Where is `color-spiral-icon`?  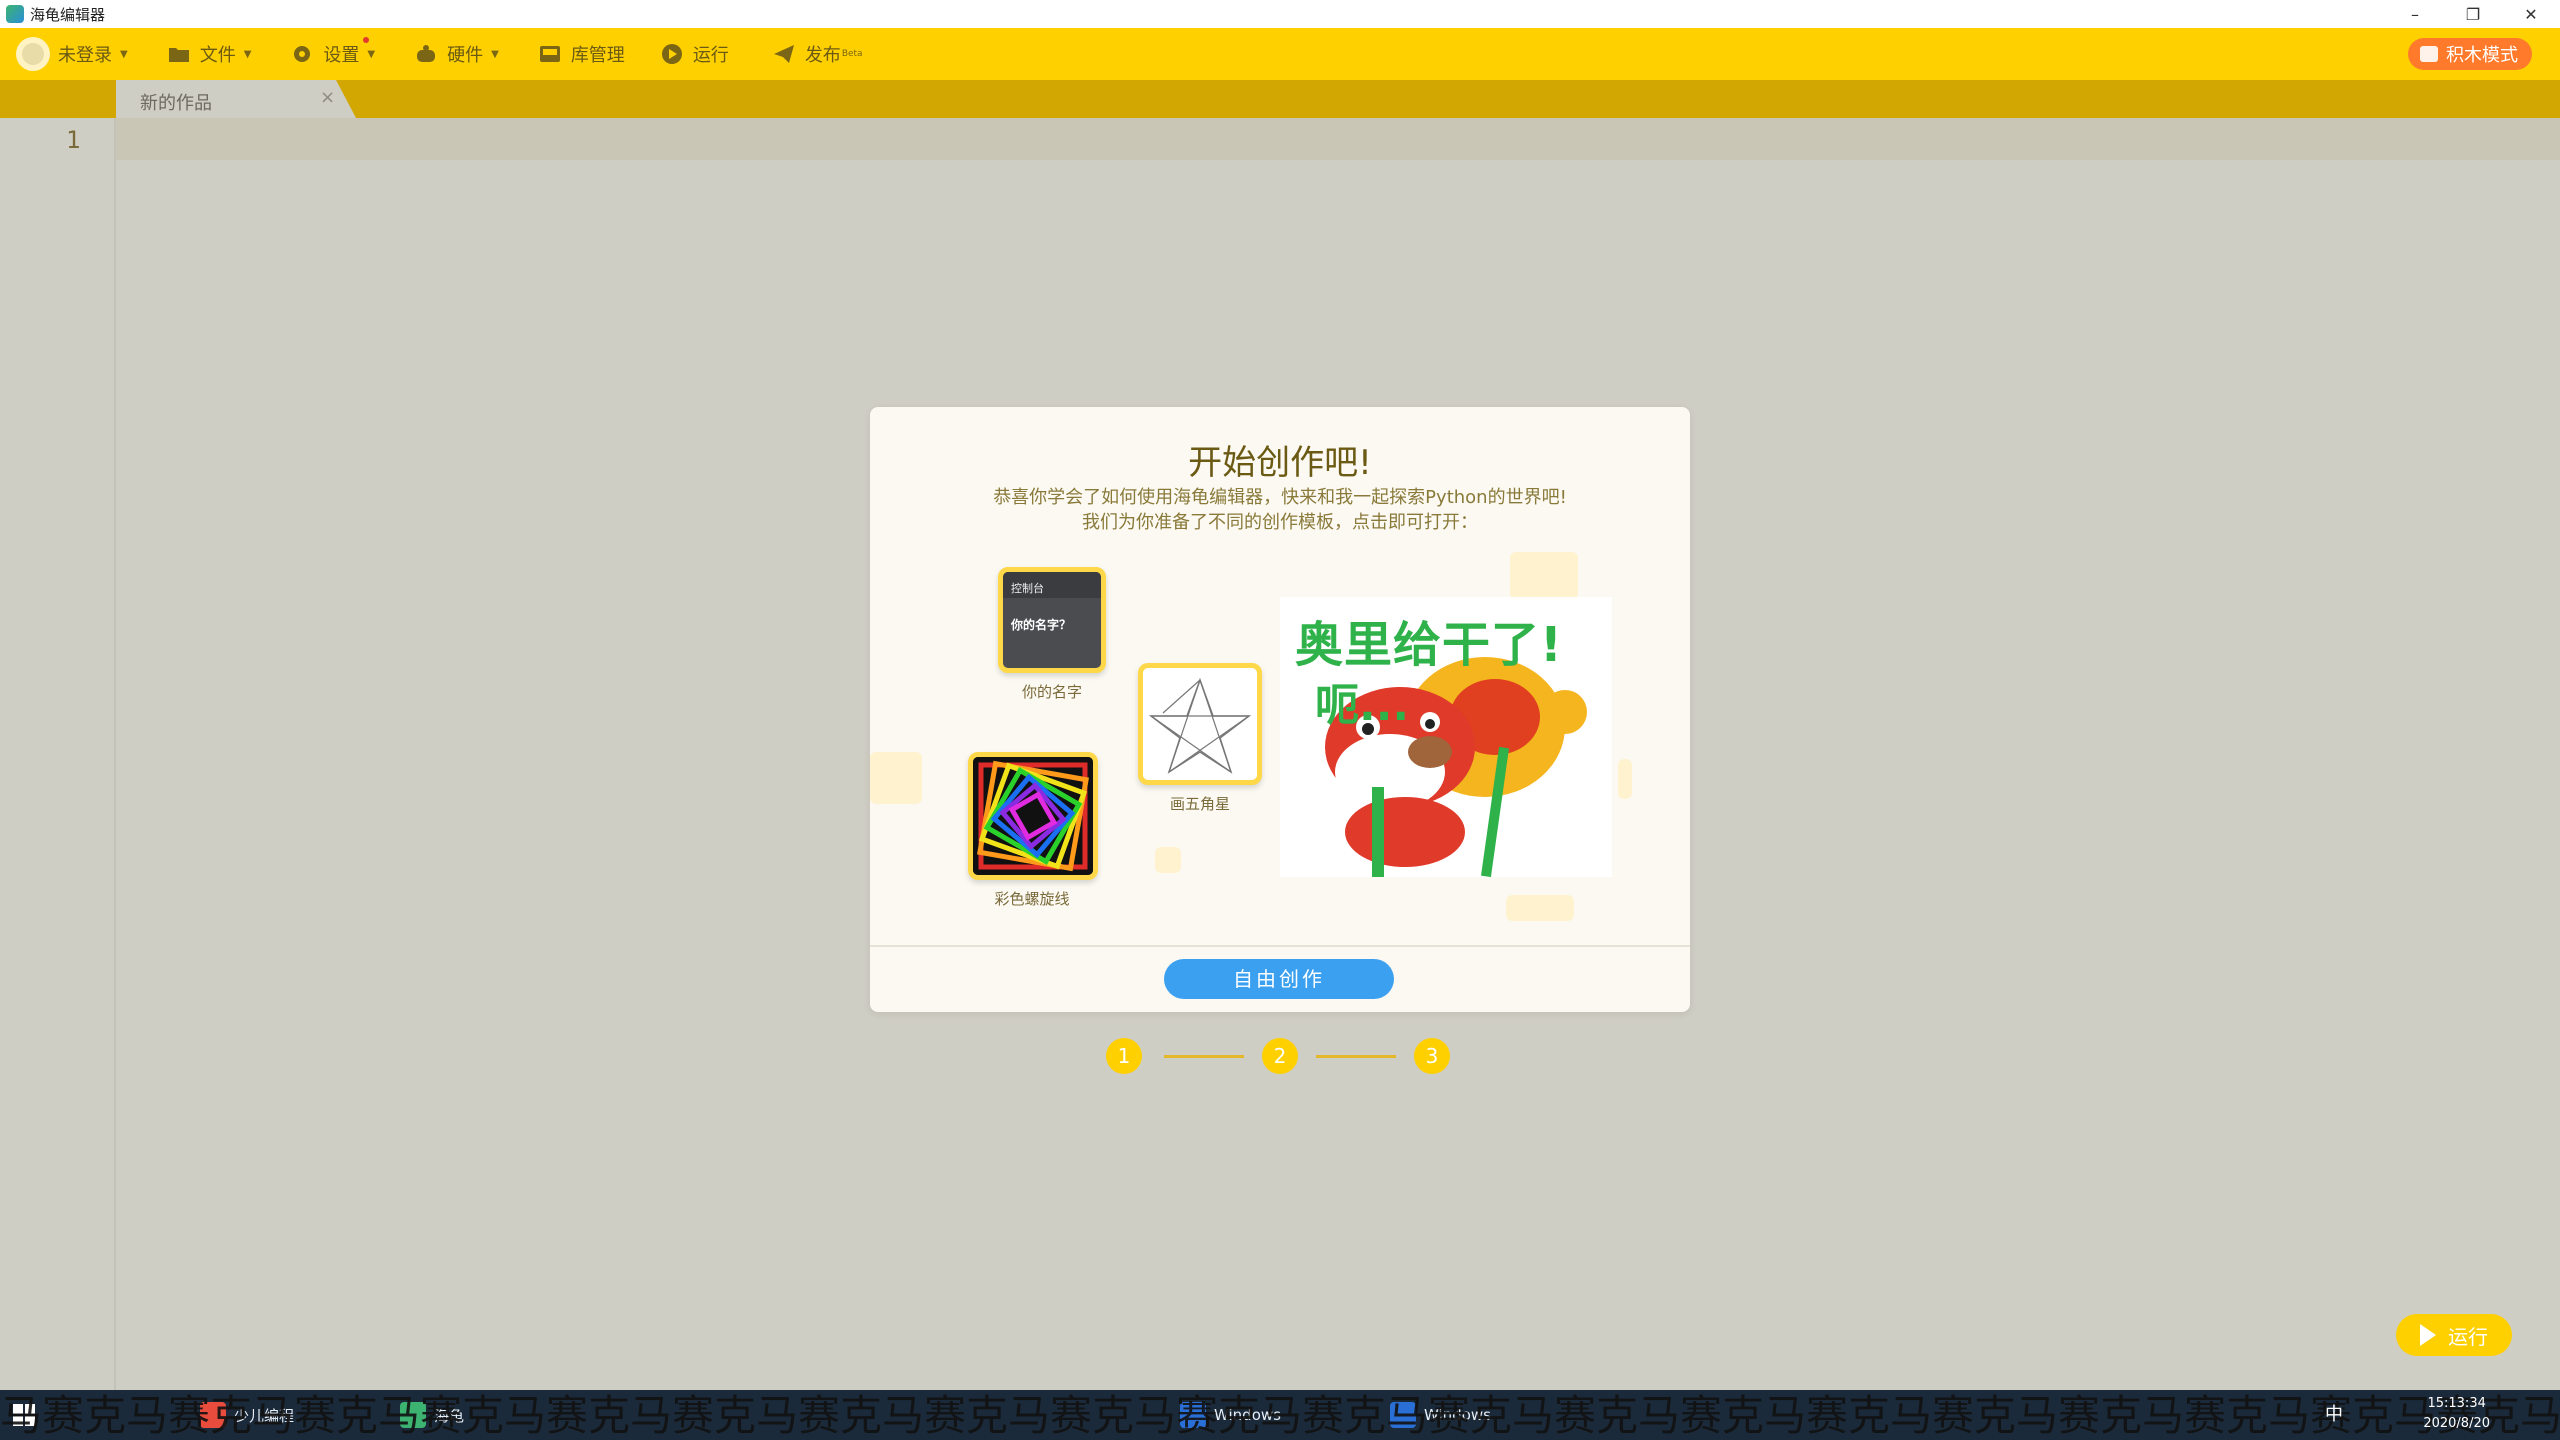 color-spiral-icon is located at coordinates (1033, 816).